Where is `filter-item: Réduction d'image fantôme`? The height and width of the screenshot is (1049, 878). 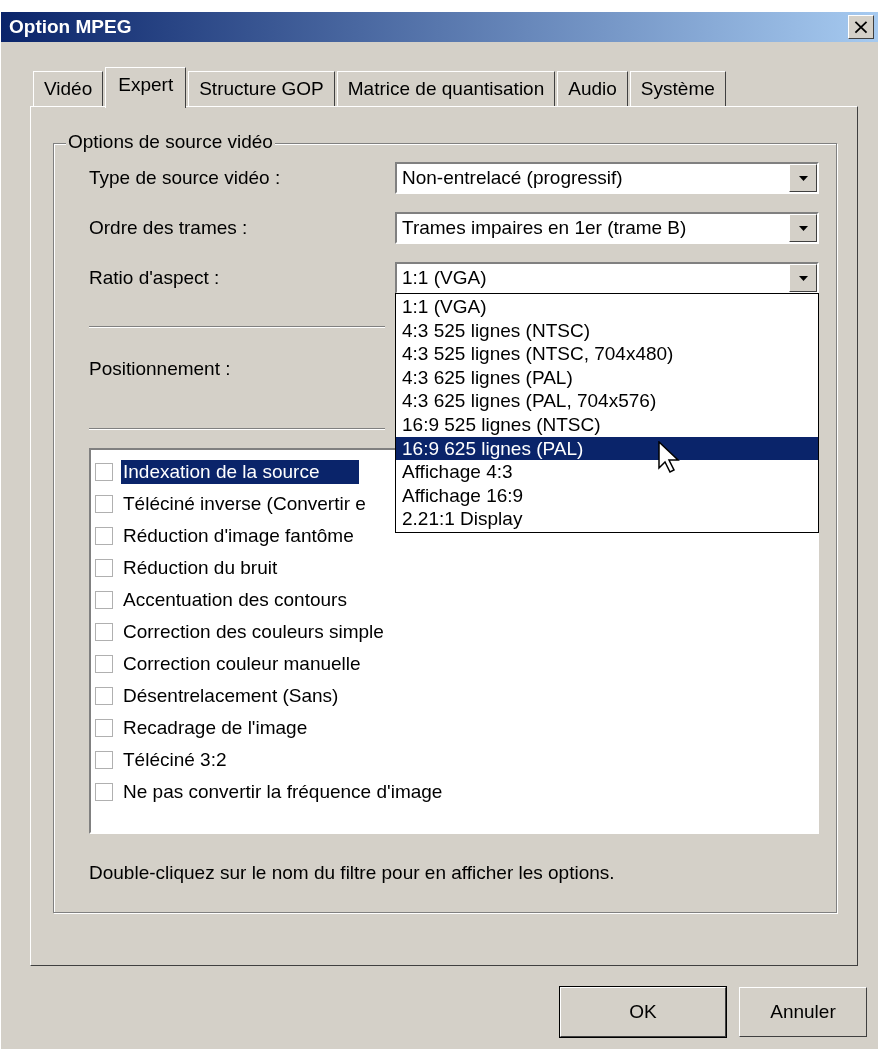
filter-item: Réduction d'image fantôme is located at coordinates (238, 536).